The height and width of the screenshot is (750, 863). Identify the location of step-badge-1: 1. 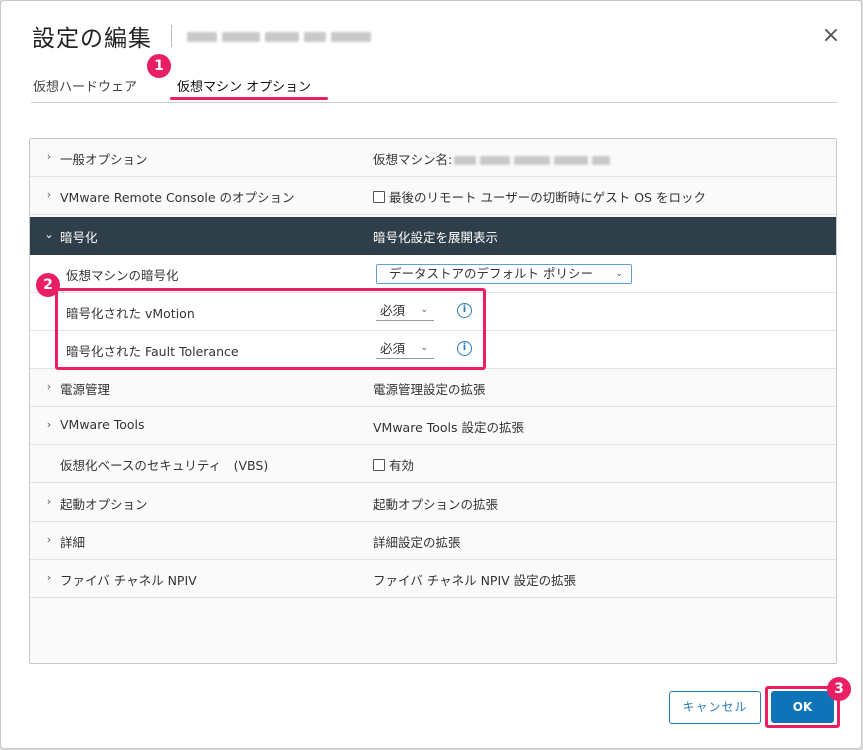
(159, 66).